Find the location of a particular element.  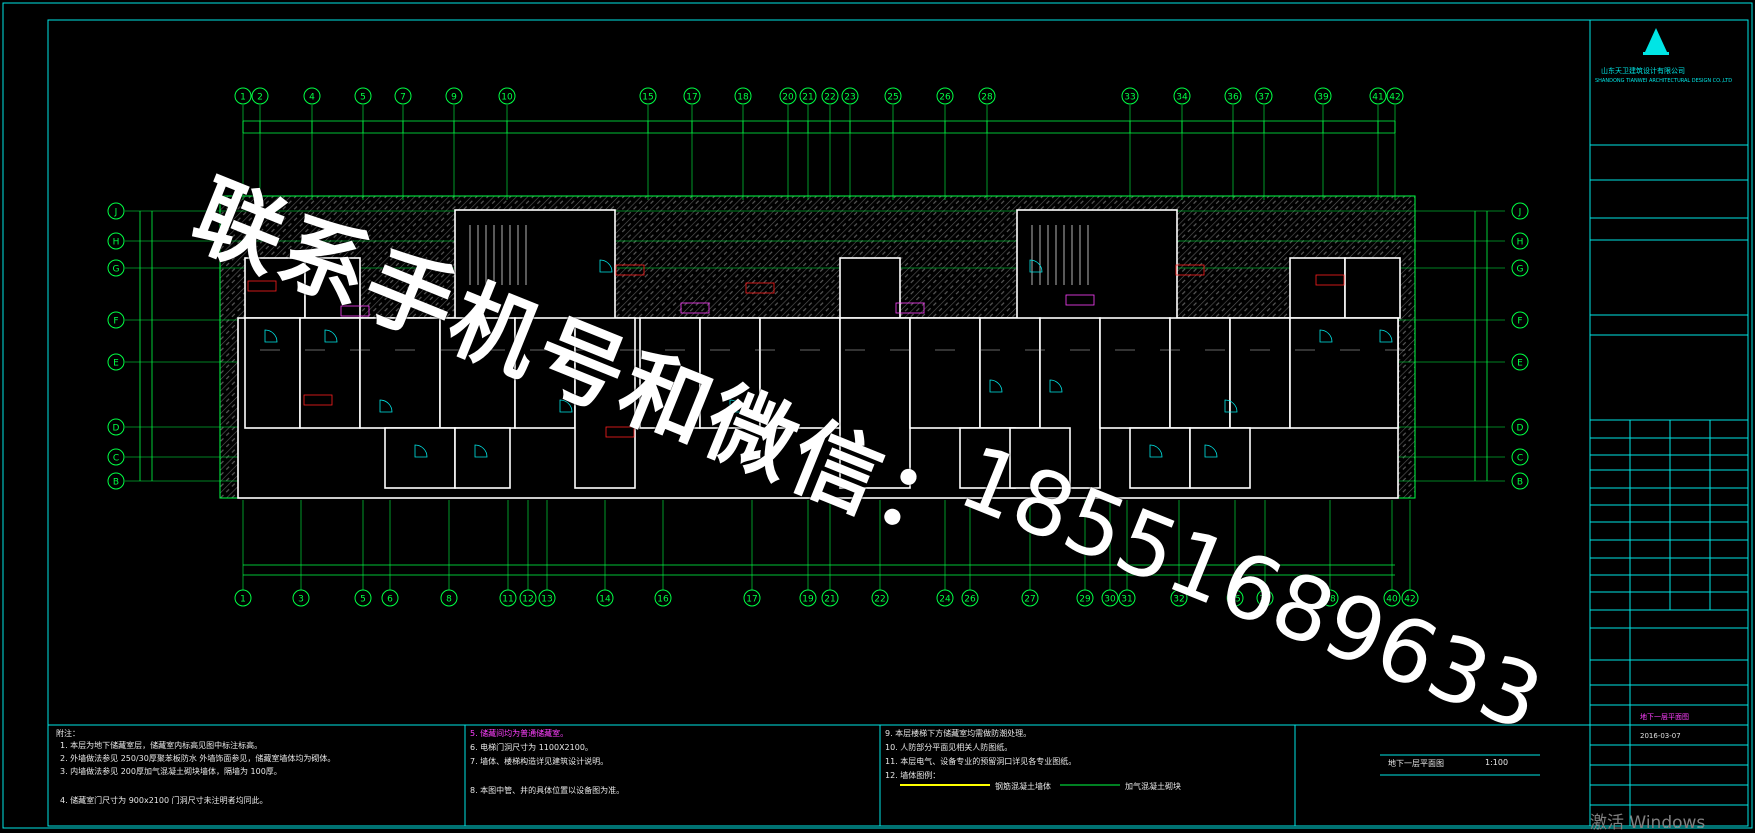

axis-label-bottom: 13 is located at coordinates (546, 600).